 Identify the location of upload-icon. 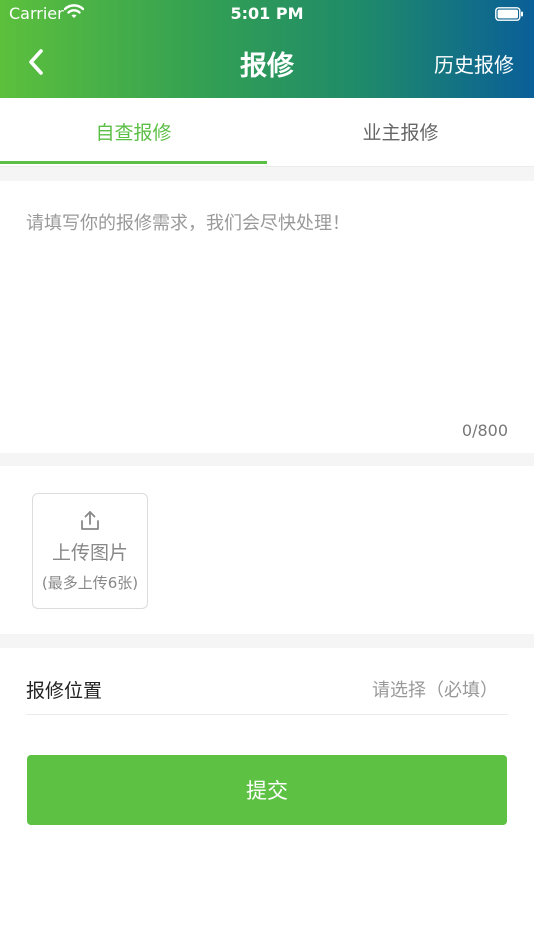
(90, 523).